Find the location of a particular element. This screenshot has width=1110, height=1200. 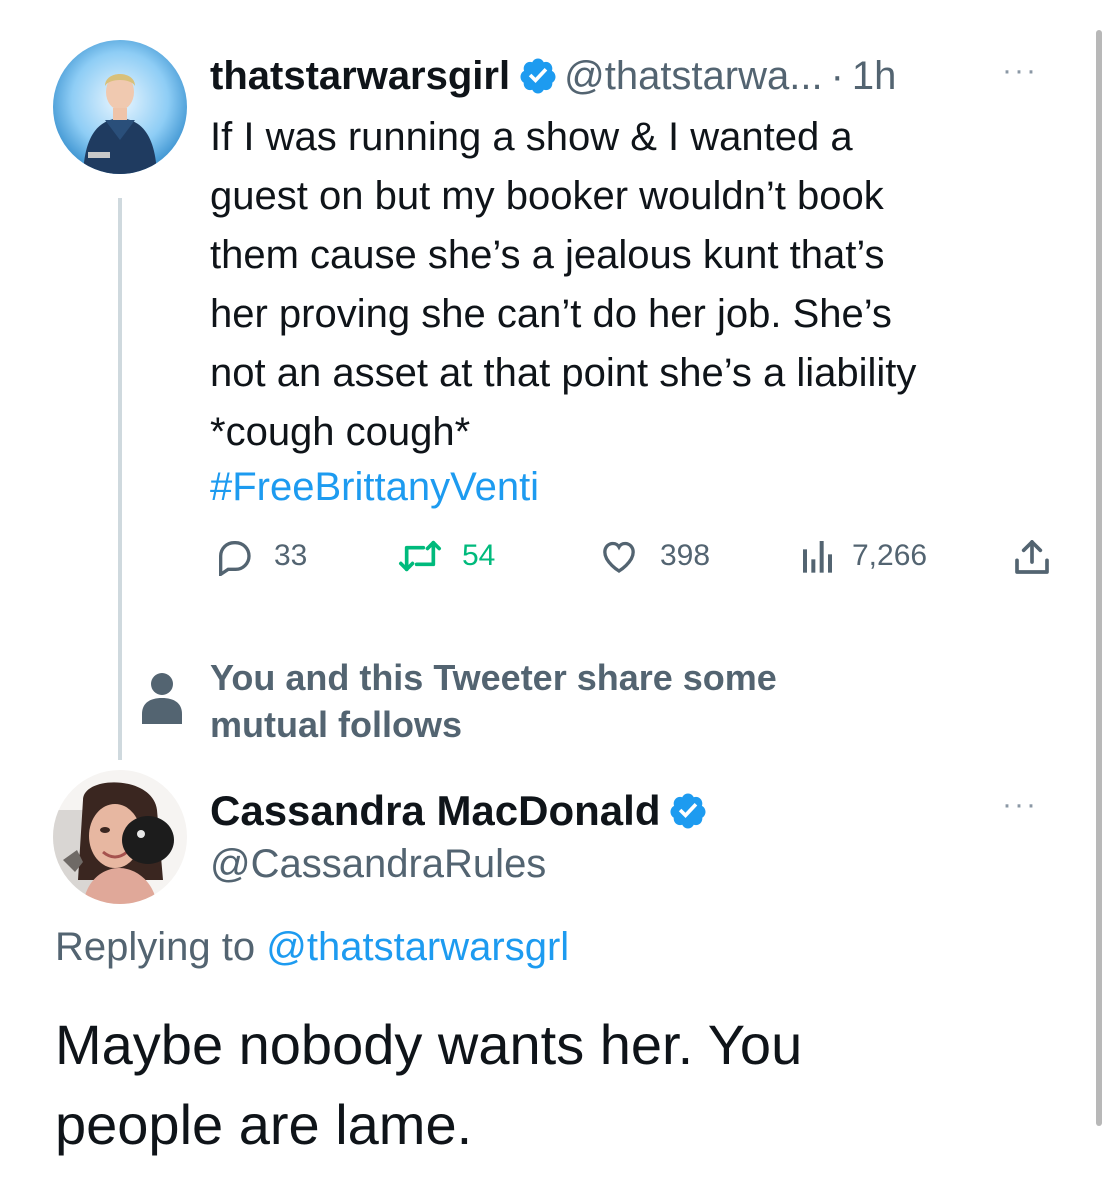

like-icon is located at coordinates (619, 557).